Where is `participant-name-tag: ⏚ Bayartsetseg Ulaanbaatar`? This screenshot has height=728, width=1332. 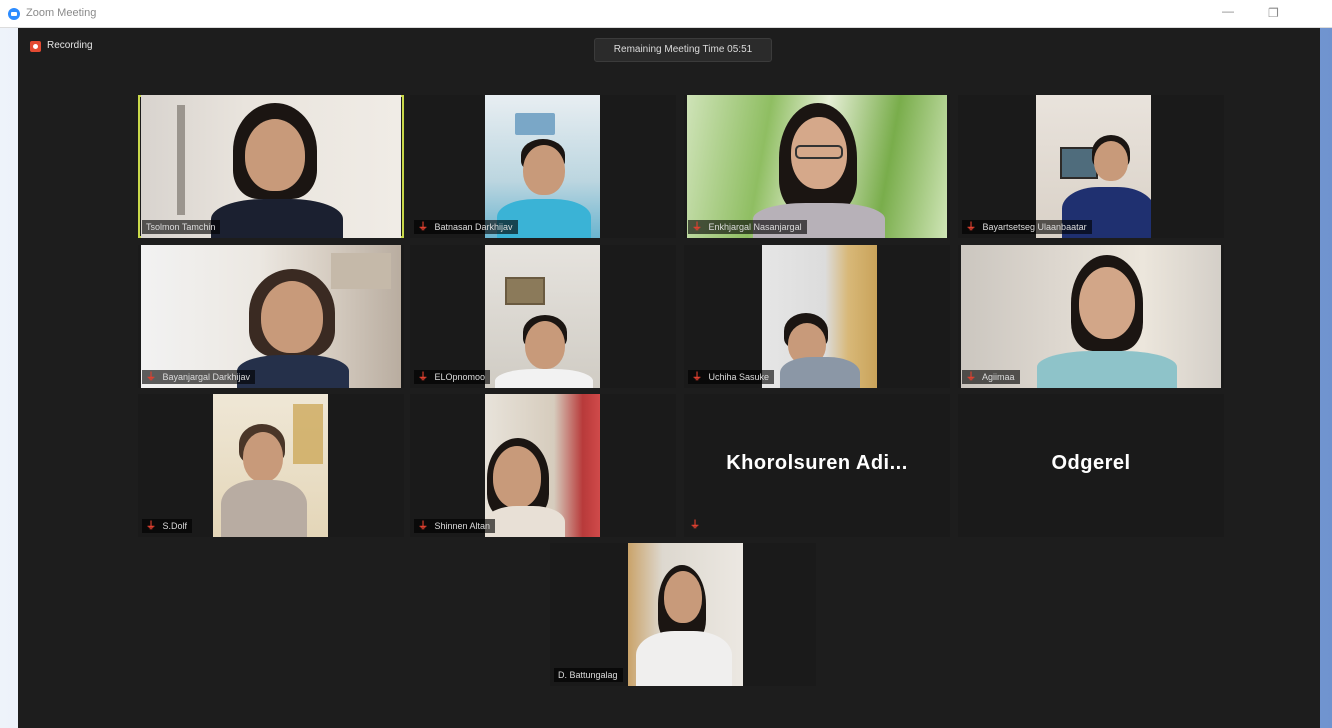
participant-name-tag: ⏚ Bayartsetseg Ulaanbaatar is located at coordinates (1027, 227).